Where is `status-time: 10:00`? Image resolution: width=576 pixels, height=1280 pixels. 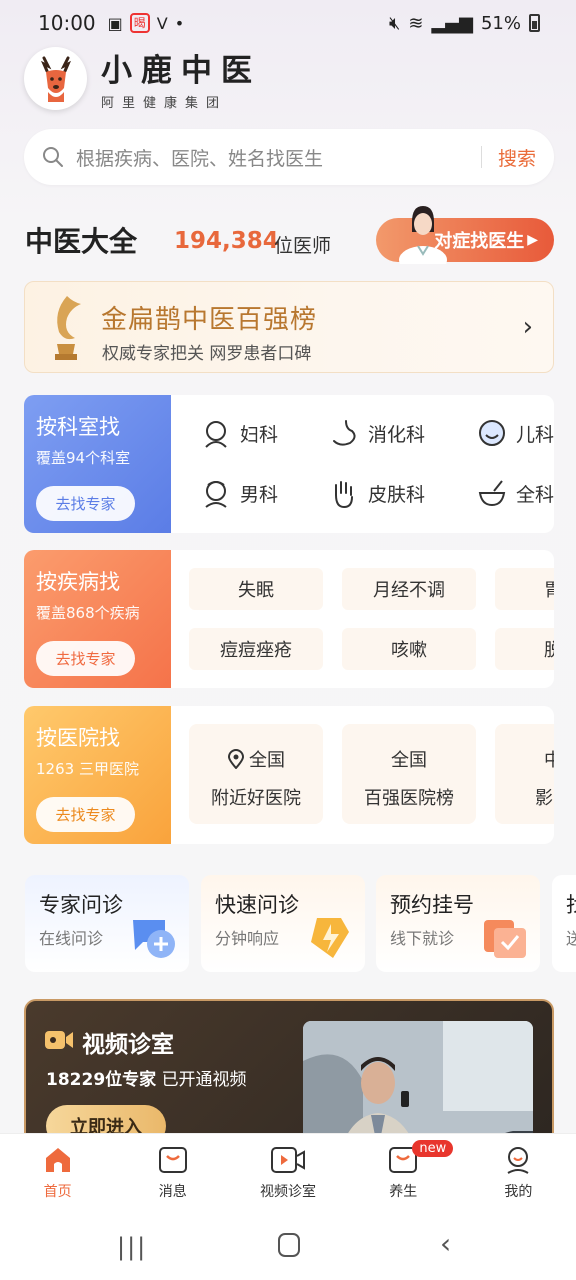
status-time: 10:00 is located at coordinates (67, 23).